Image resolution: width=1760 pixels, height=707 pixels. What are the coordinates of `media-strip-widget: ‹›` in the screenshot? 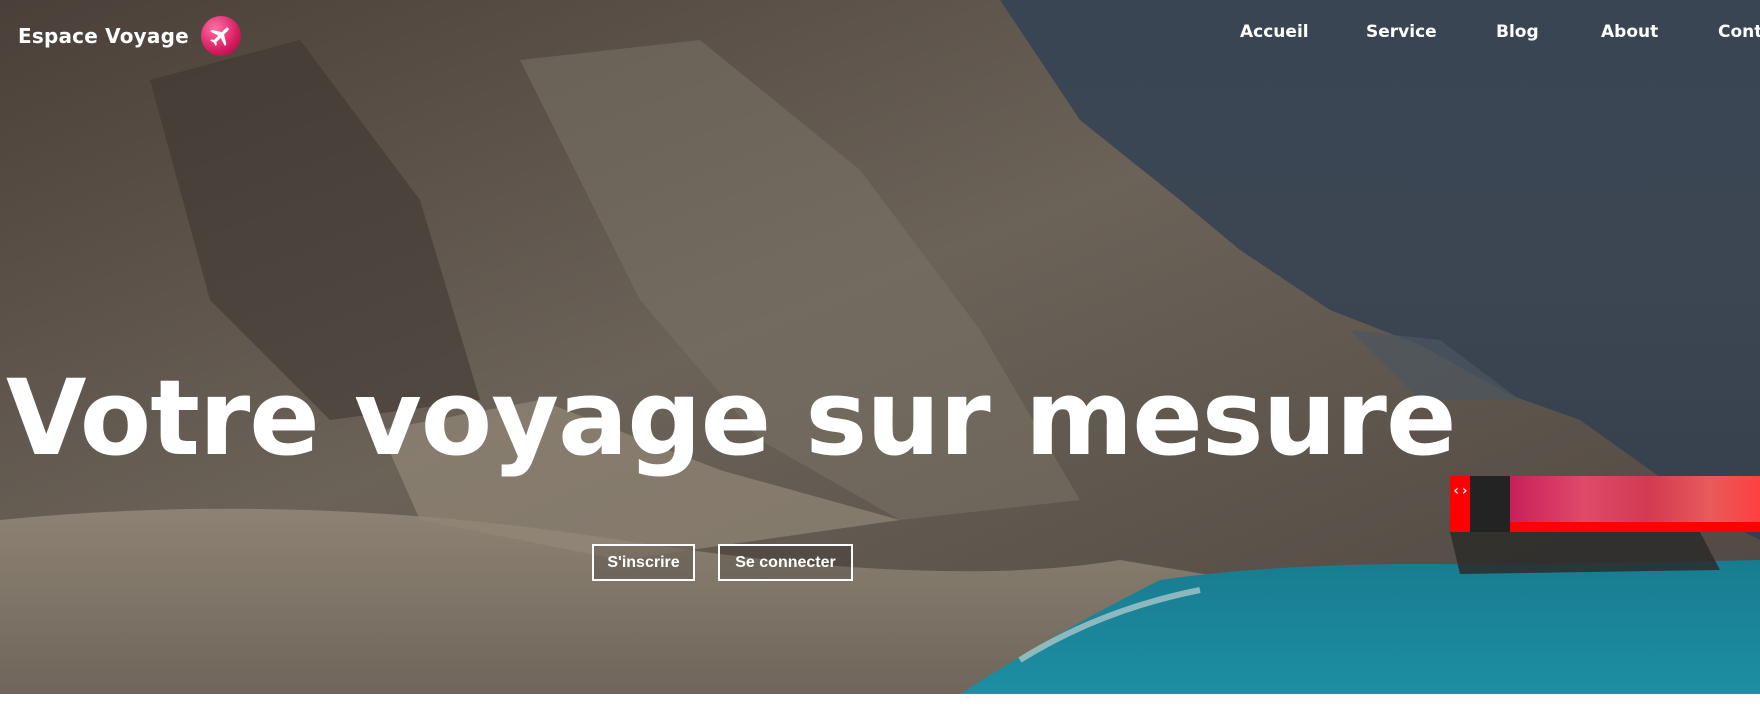 It's located at (1605, 504).